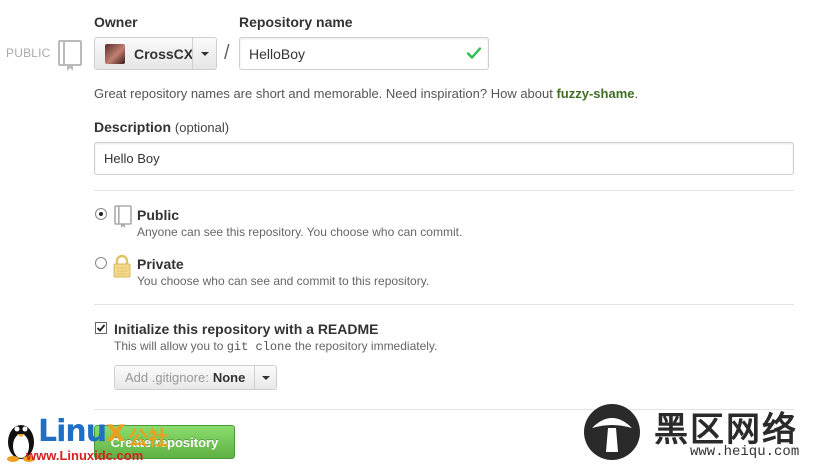 This screenshot has width=813, height=466. I want to click on checkmark-icon, so click(101, 328).